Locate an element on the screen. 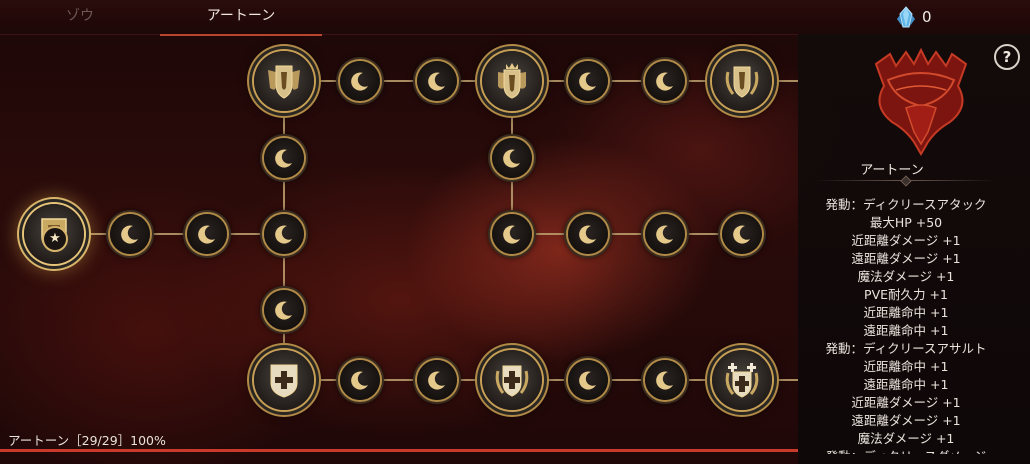  skill-node-m2 is located at coordinates (588, 234).